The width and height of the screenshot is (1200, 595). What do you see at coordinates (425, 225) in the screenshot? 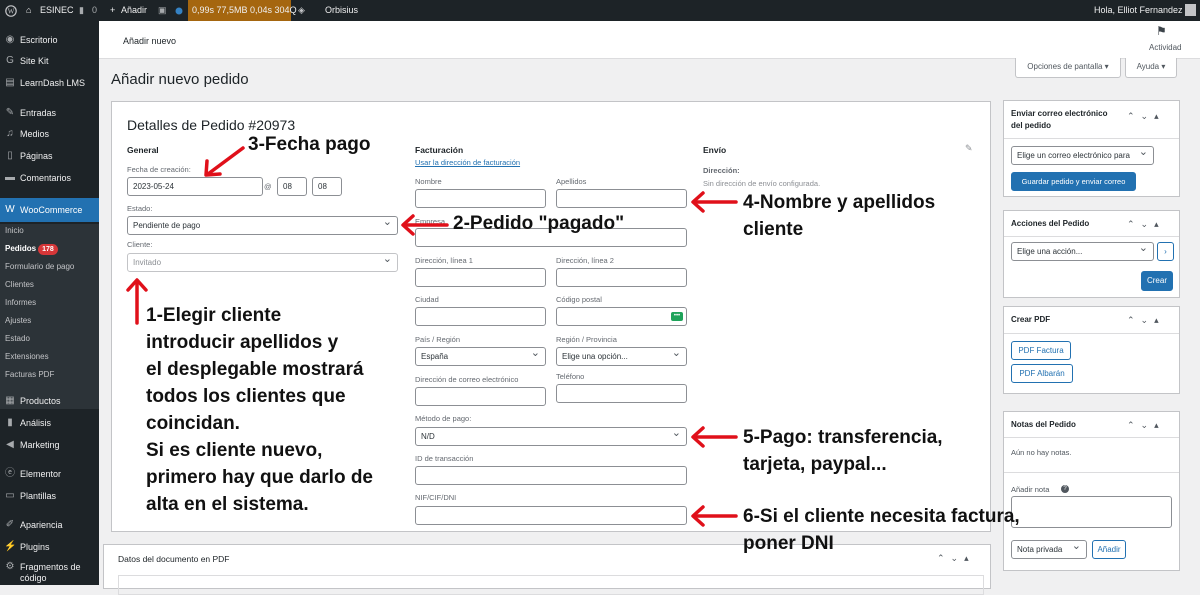
I see `arrow-to-status` at bounding box center [425, 225].